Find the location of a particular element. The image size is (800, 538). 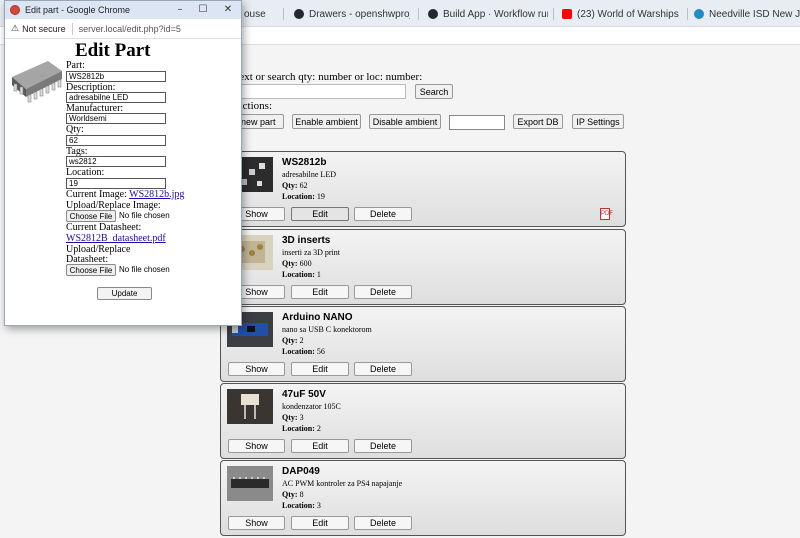

browser-tab-build-app: Build App · Workflow runs · op is located at coordinates (488, 14).